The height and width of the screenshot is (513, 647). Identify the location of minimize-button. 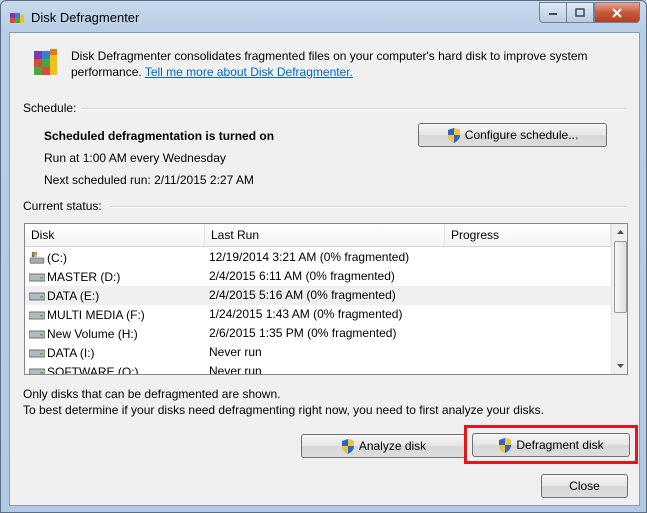
(552, 12).